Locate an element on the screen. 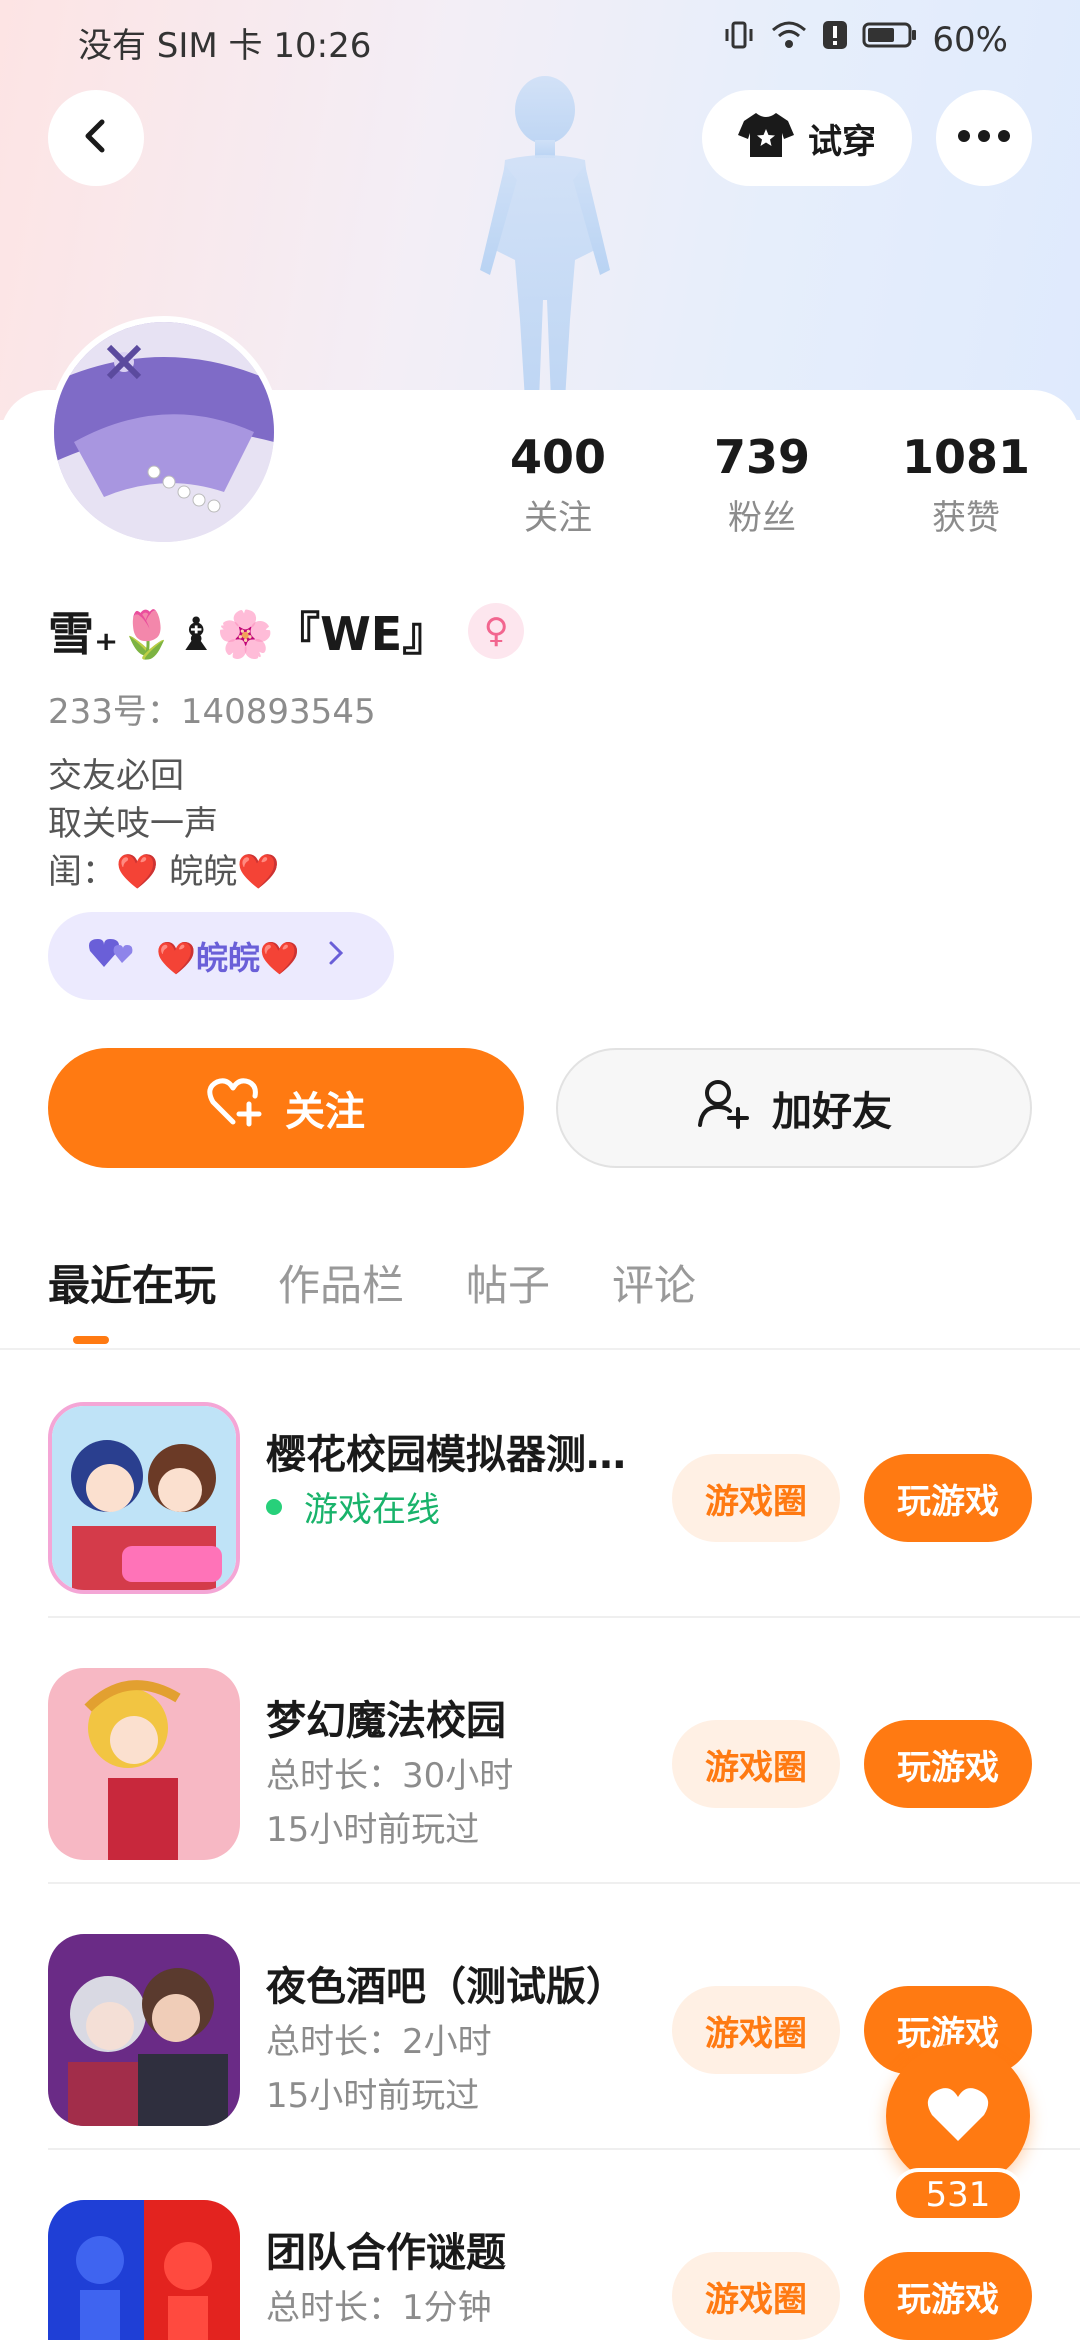 The image size is (1080, 2340). game-total-time: 总时长：2小时 is located at coordinates (379, 2042).